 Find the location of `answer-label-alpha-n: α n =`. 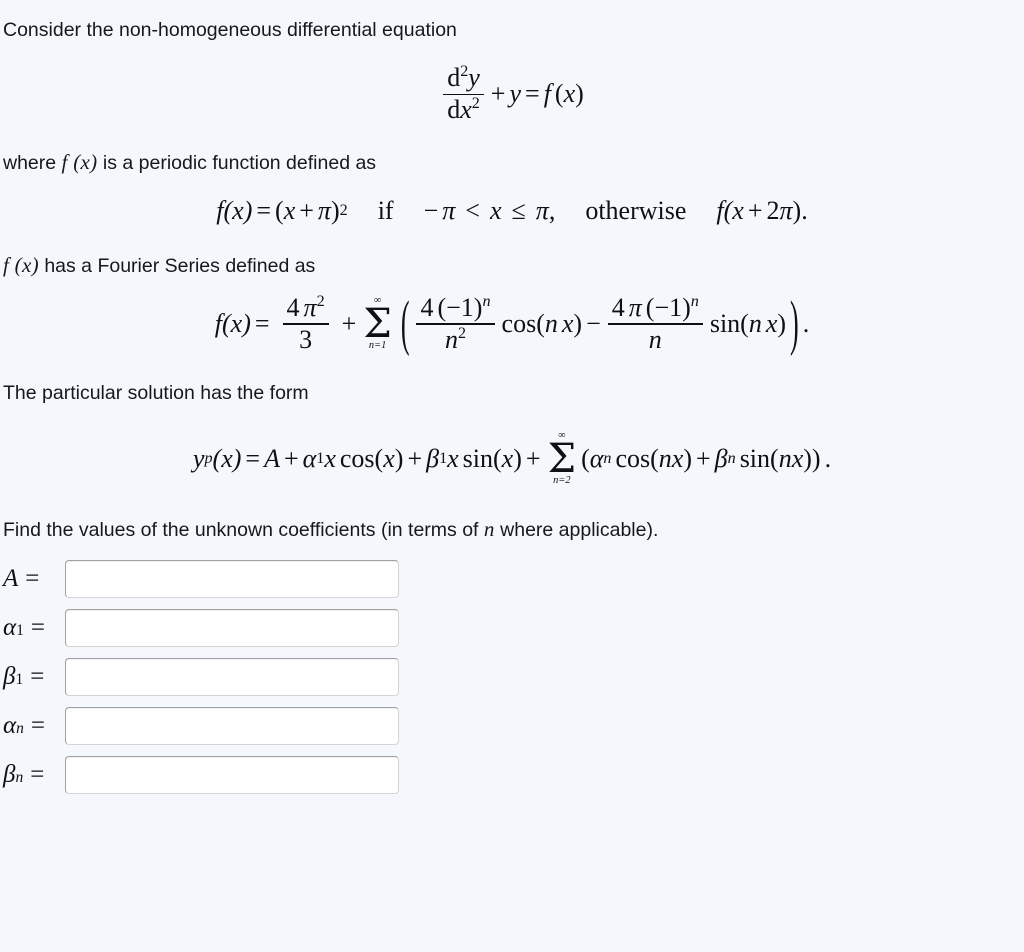

answer-label-alpha-n: α n = is located at coordinates (24, 726).